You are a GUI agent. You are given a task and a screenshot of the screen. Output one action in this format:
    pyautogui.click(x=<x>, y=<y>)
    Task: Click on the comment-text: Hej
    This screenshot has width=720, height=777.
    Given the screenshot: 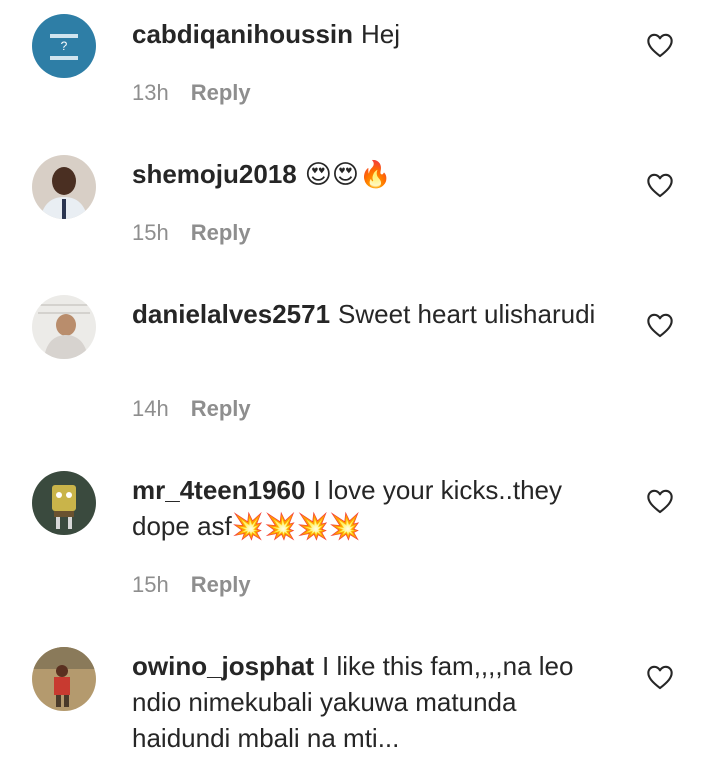 What is the action you would take?
    pyautogui.click(x=381, y=34)
    